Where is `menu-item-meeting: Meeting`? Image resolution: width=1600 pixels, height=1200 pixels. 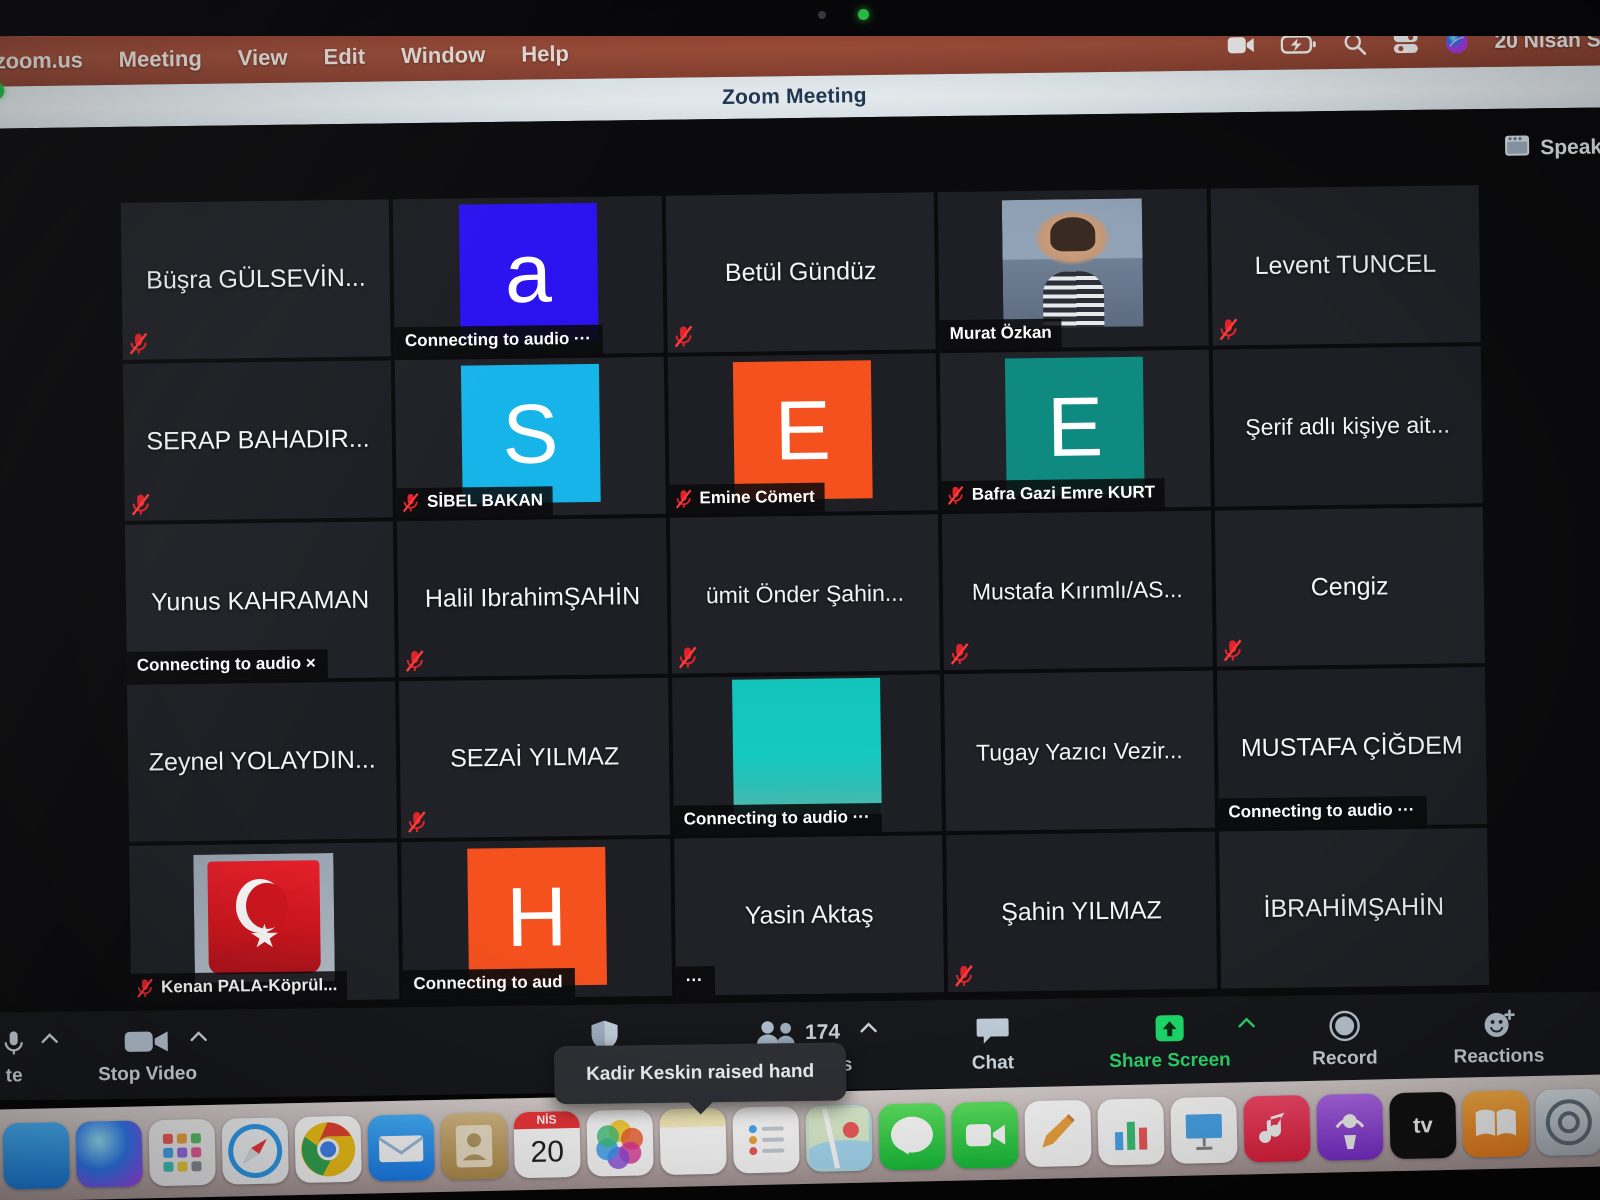 menu-item-meeting: Meeting is located at coordinates (160, 59).